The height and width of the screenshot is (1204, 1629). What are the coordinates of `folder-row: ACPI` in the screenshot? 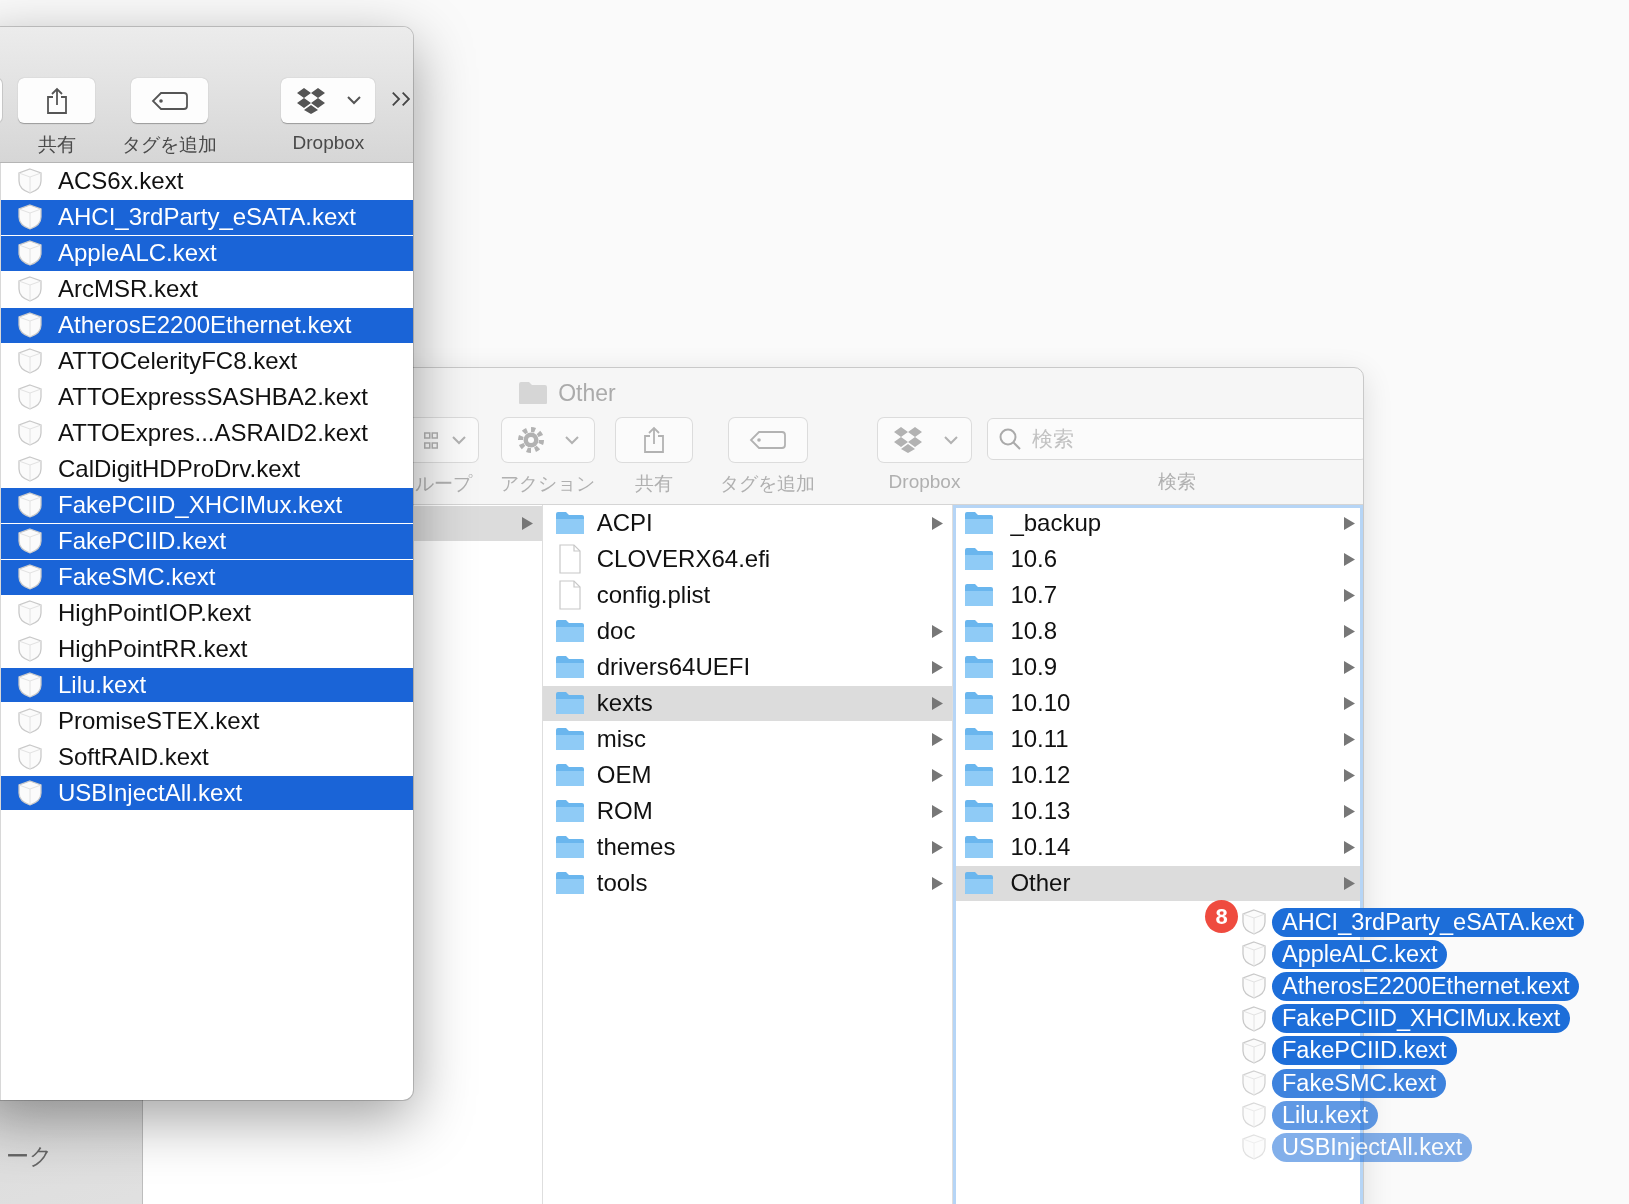 It's located at (747, 523).